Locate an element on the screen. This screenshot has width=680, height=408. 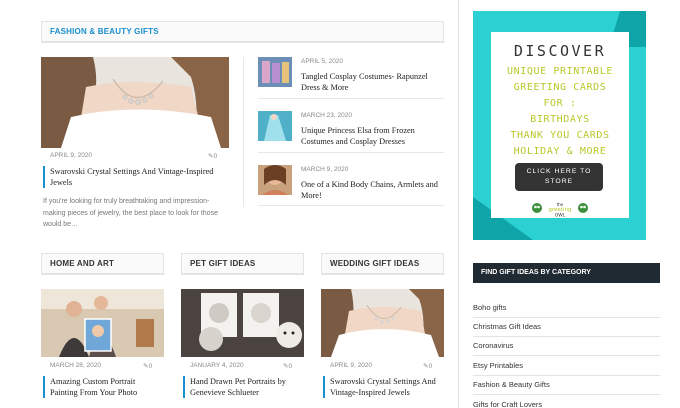
ad-line: THANK YOU CARDS is located at coordinates (560, 135).